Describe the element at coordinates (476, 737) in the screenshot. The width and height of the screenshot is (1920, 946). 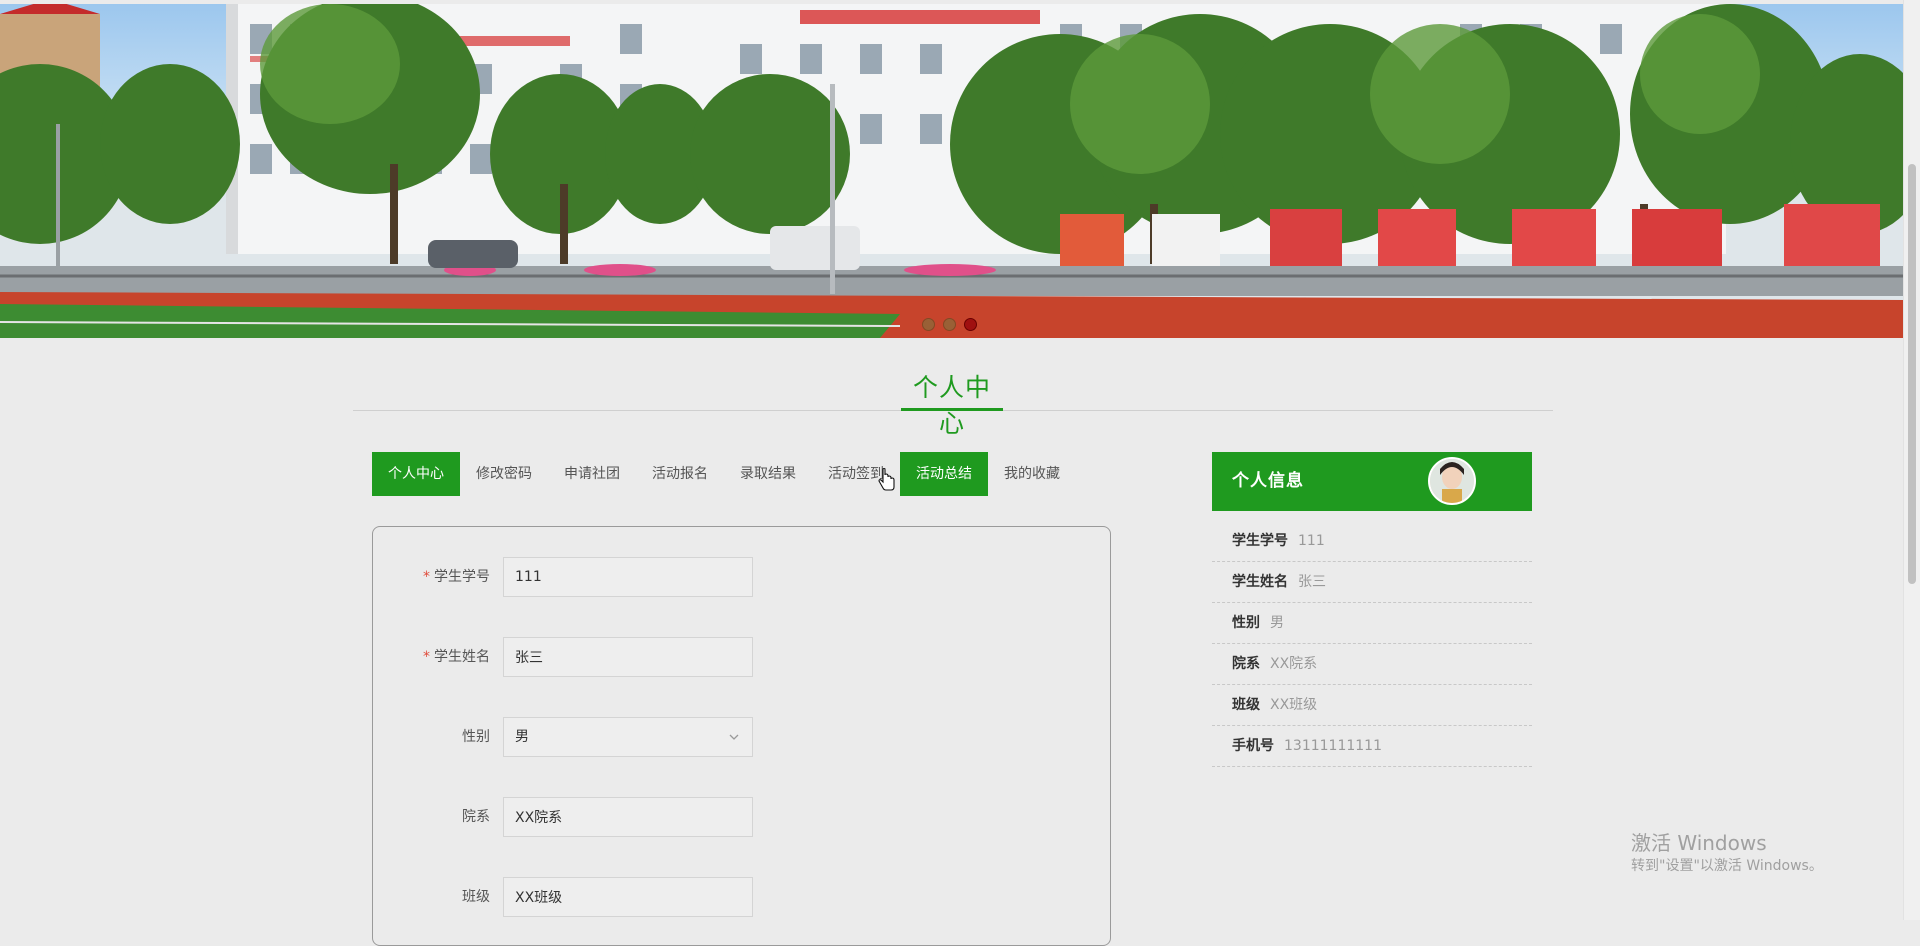
I see `gender-label: 性别` at that location.